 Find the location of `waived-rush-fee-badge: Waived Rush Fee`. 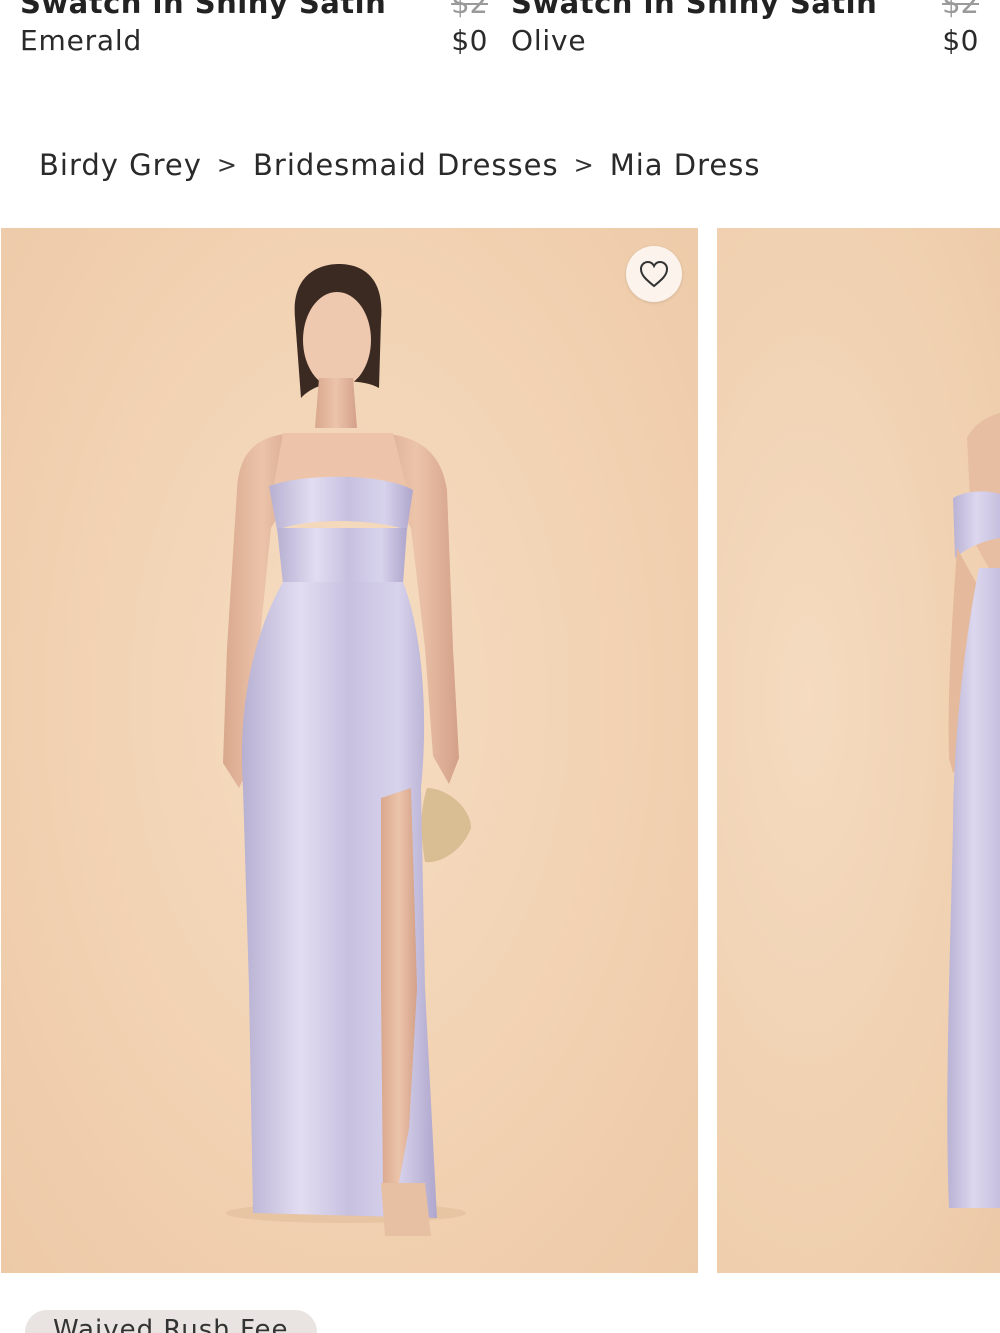

waived-rush-fee-badge: Waived Rush Fee is located at coordinates (171, 1321).